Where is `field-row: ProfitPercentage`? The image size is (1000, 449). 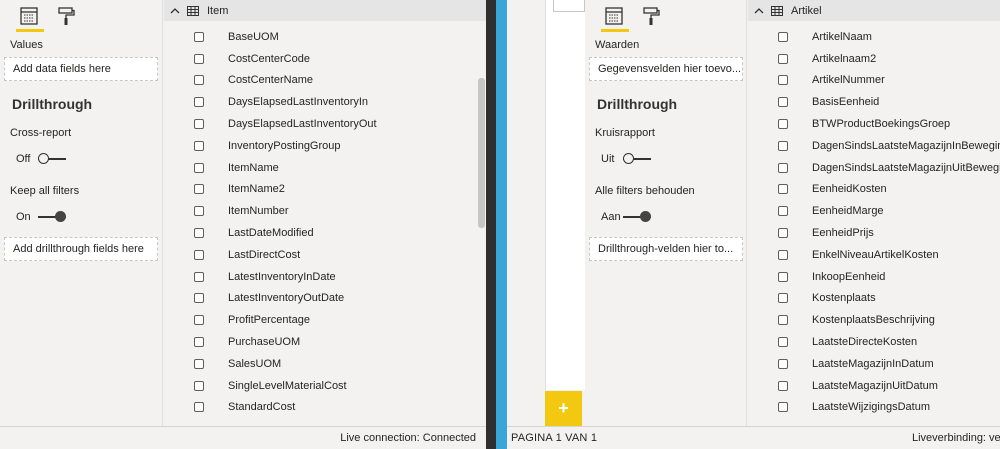 field-row: ProfitPercentage is located at coordinates (325, 320).